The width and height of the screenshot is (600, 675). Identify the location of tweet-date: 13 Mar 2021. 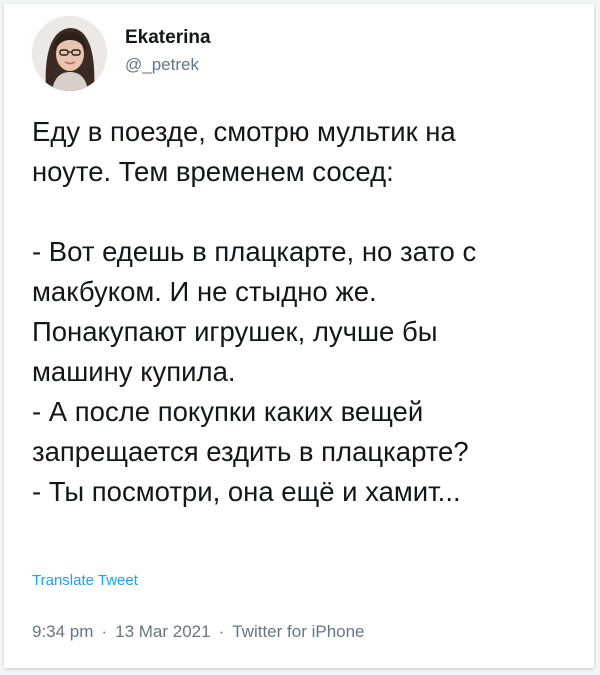
(162, 632).